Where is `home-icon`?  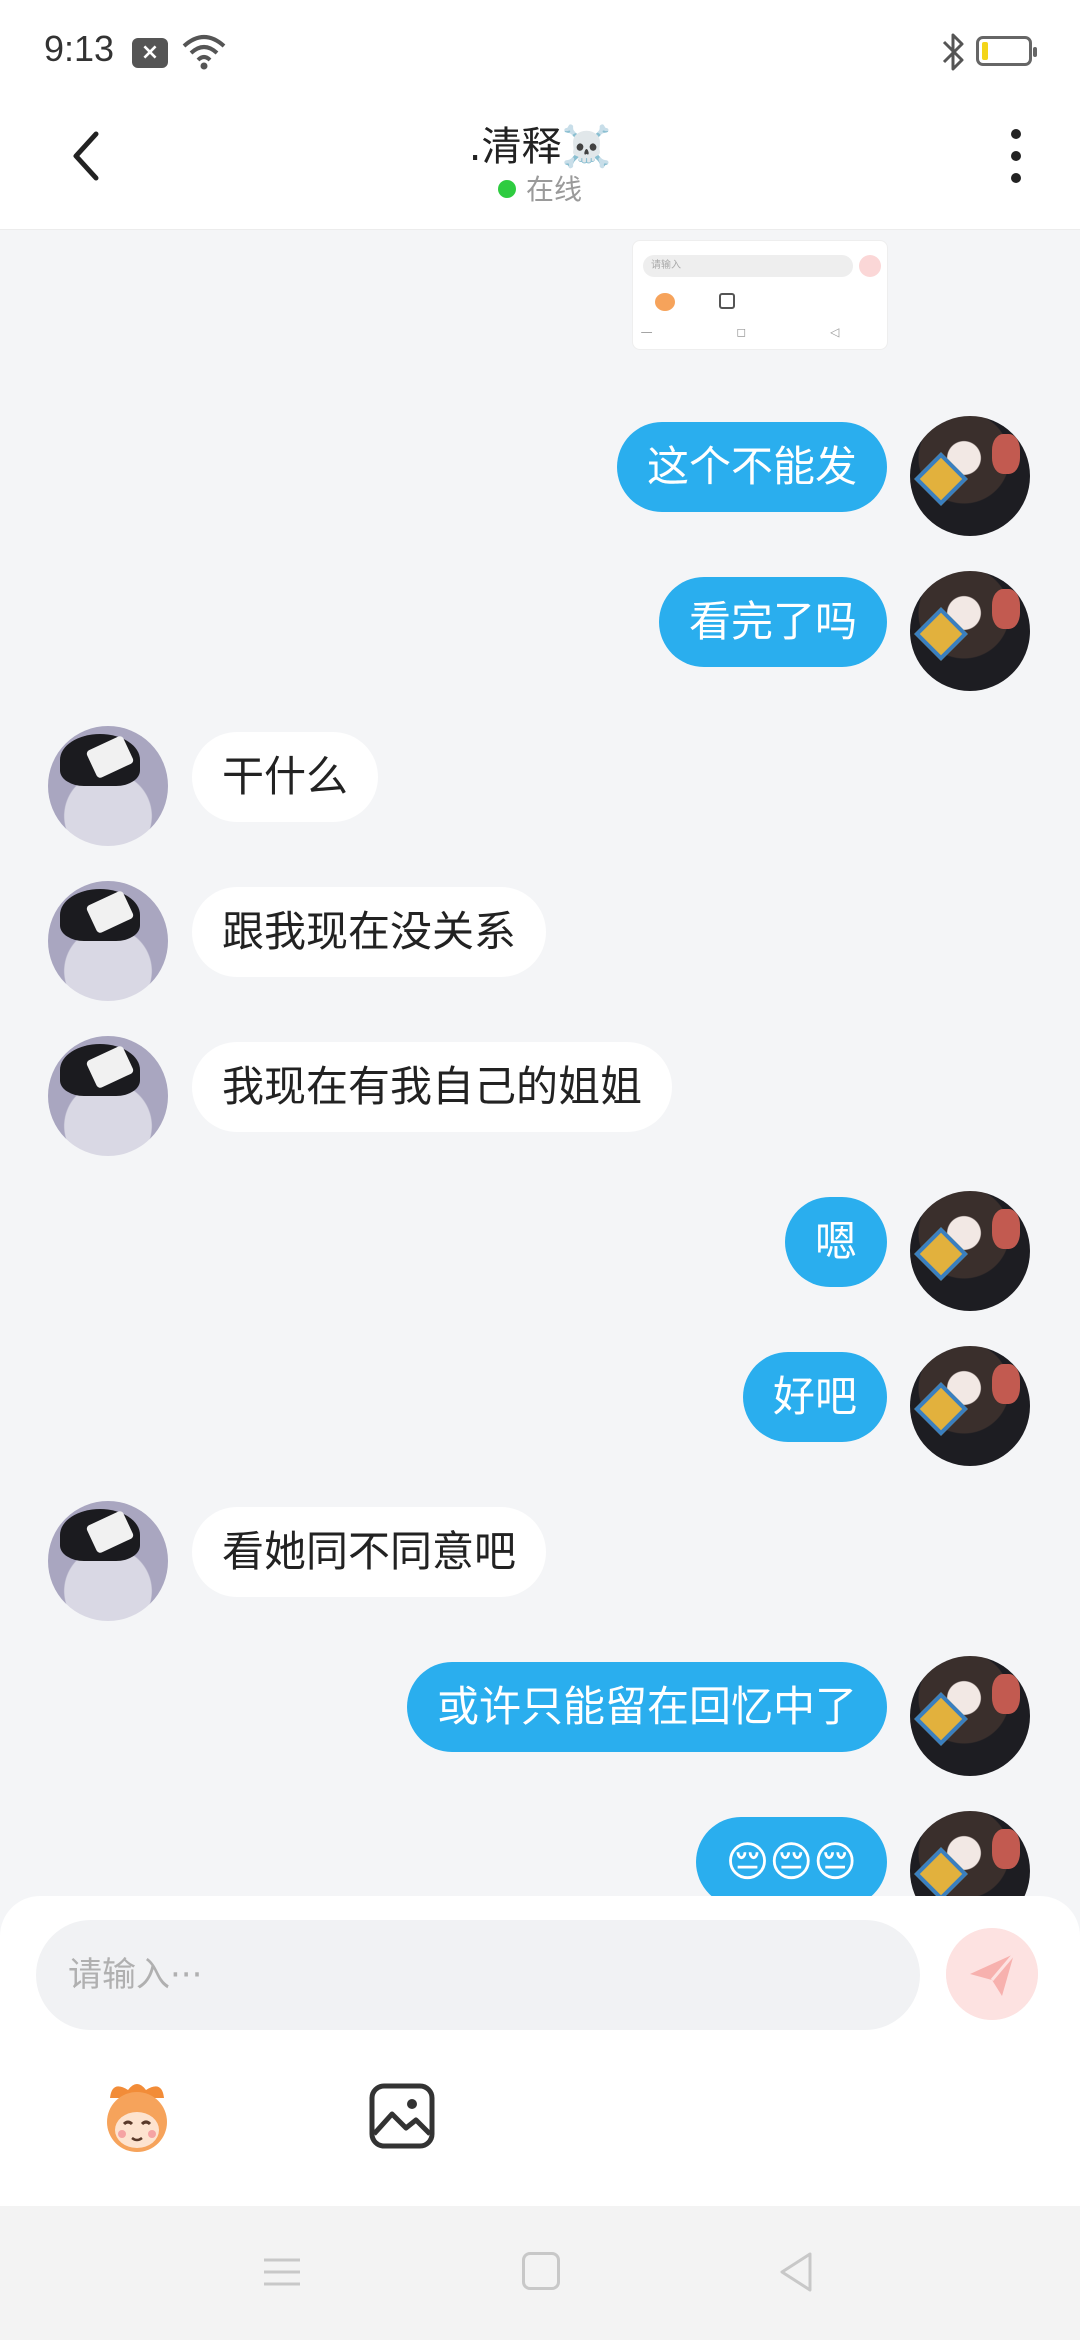 home-icon is located at coordinates (541, 2271).